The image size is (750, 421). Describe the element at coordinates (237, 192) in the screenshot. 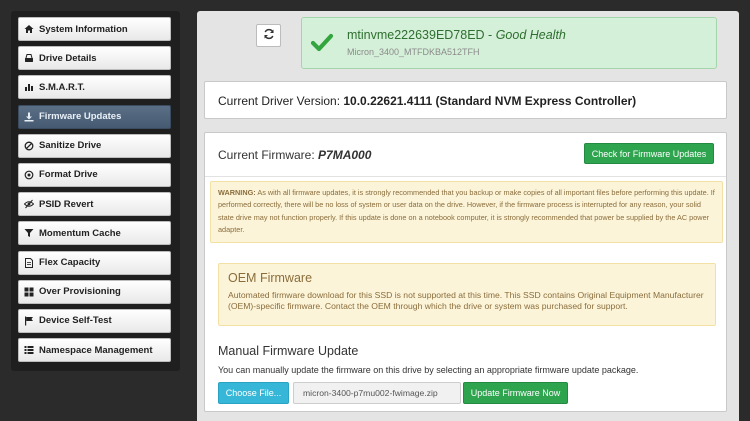

I see `warning-label: WARNING:` at that location.